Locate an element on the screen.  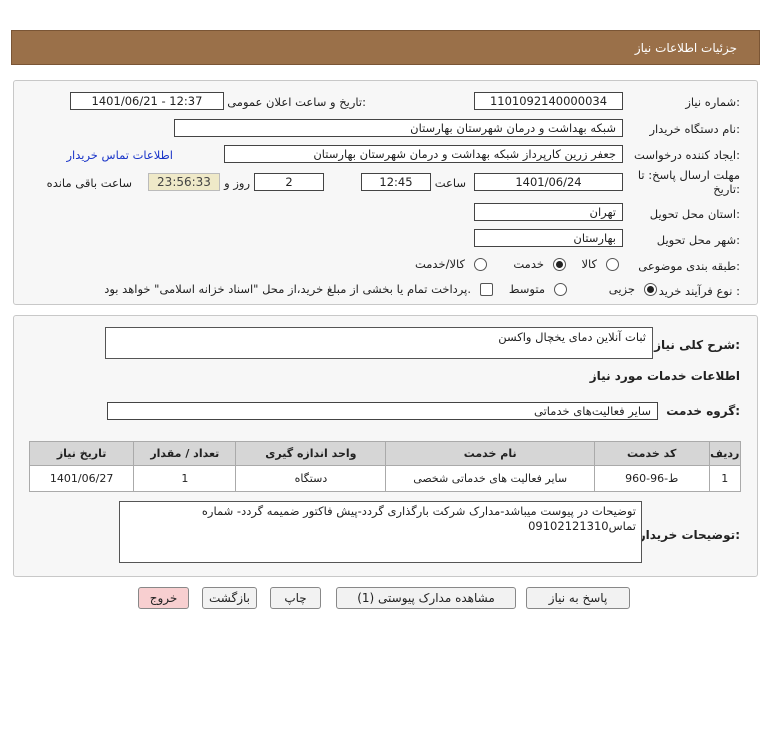
process-type-label: نوع فرآیند خرید : is located at coordinates (699, 291).